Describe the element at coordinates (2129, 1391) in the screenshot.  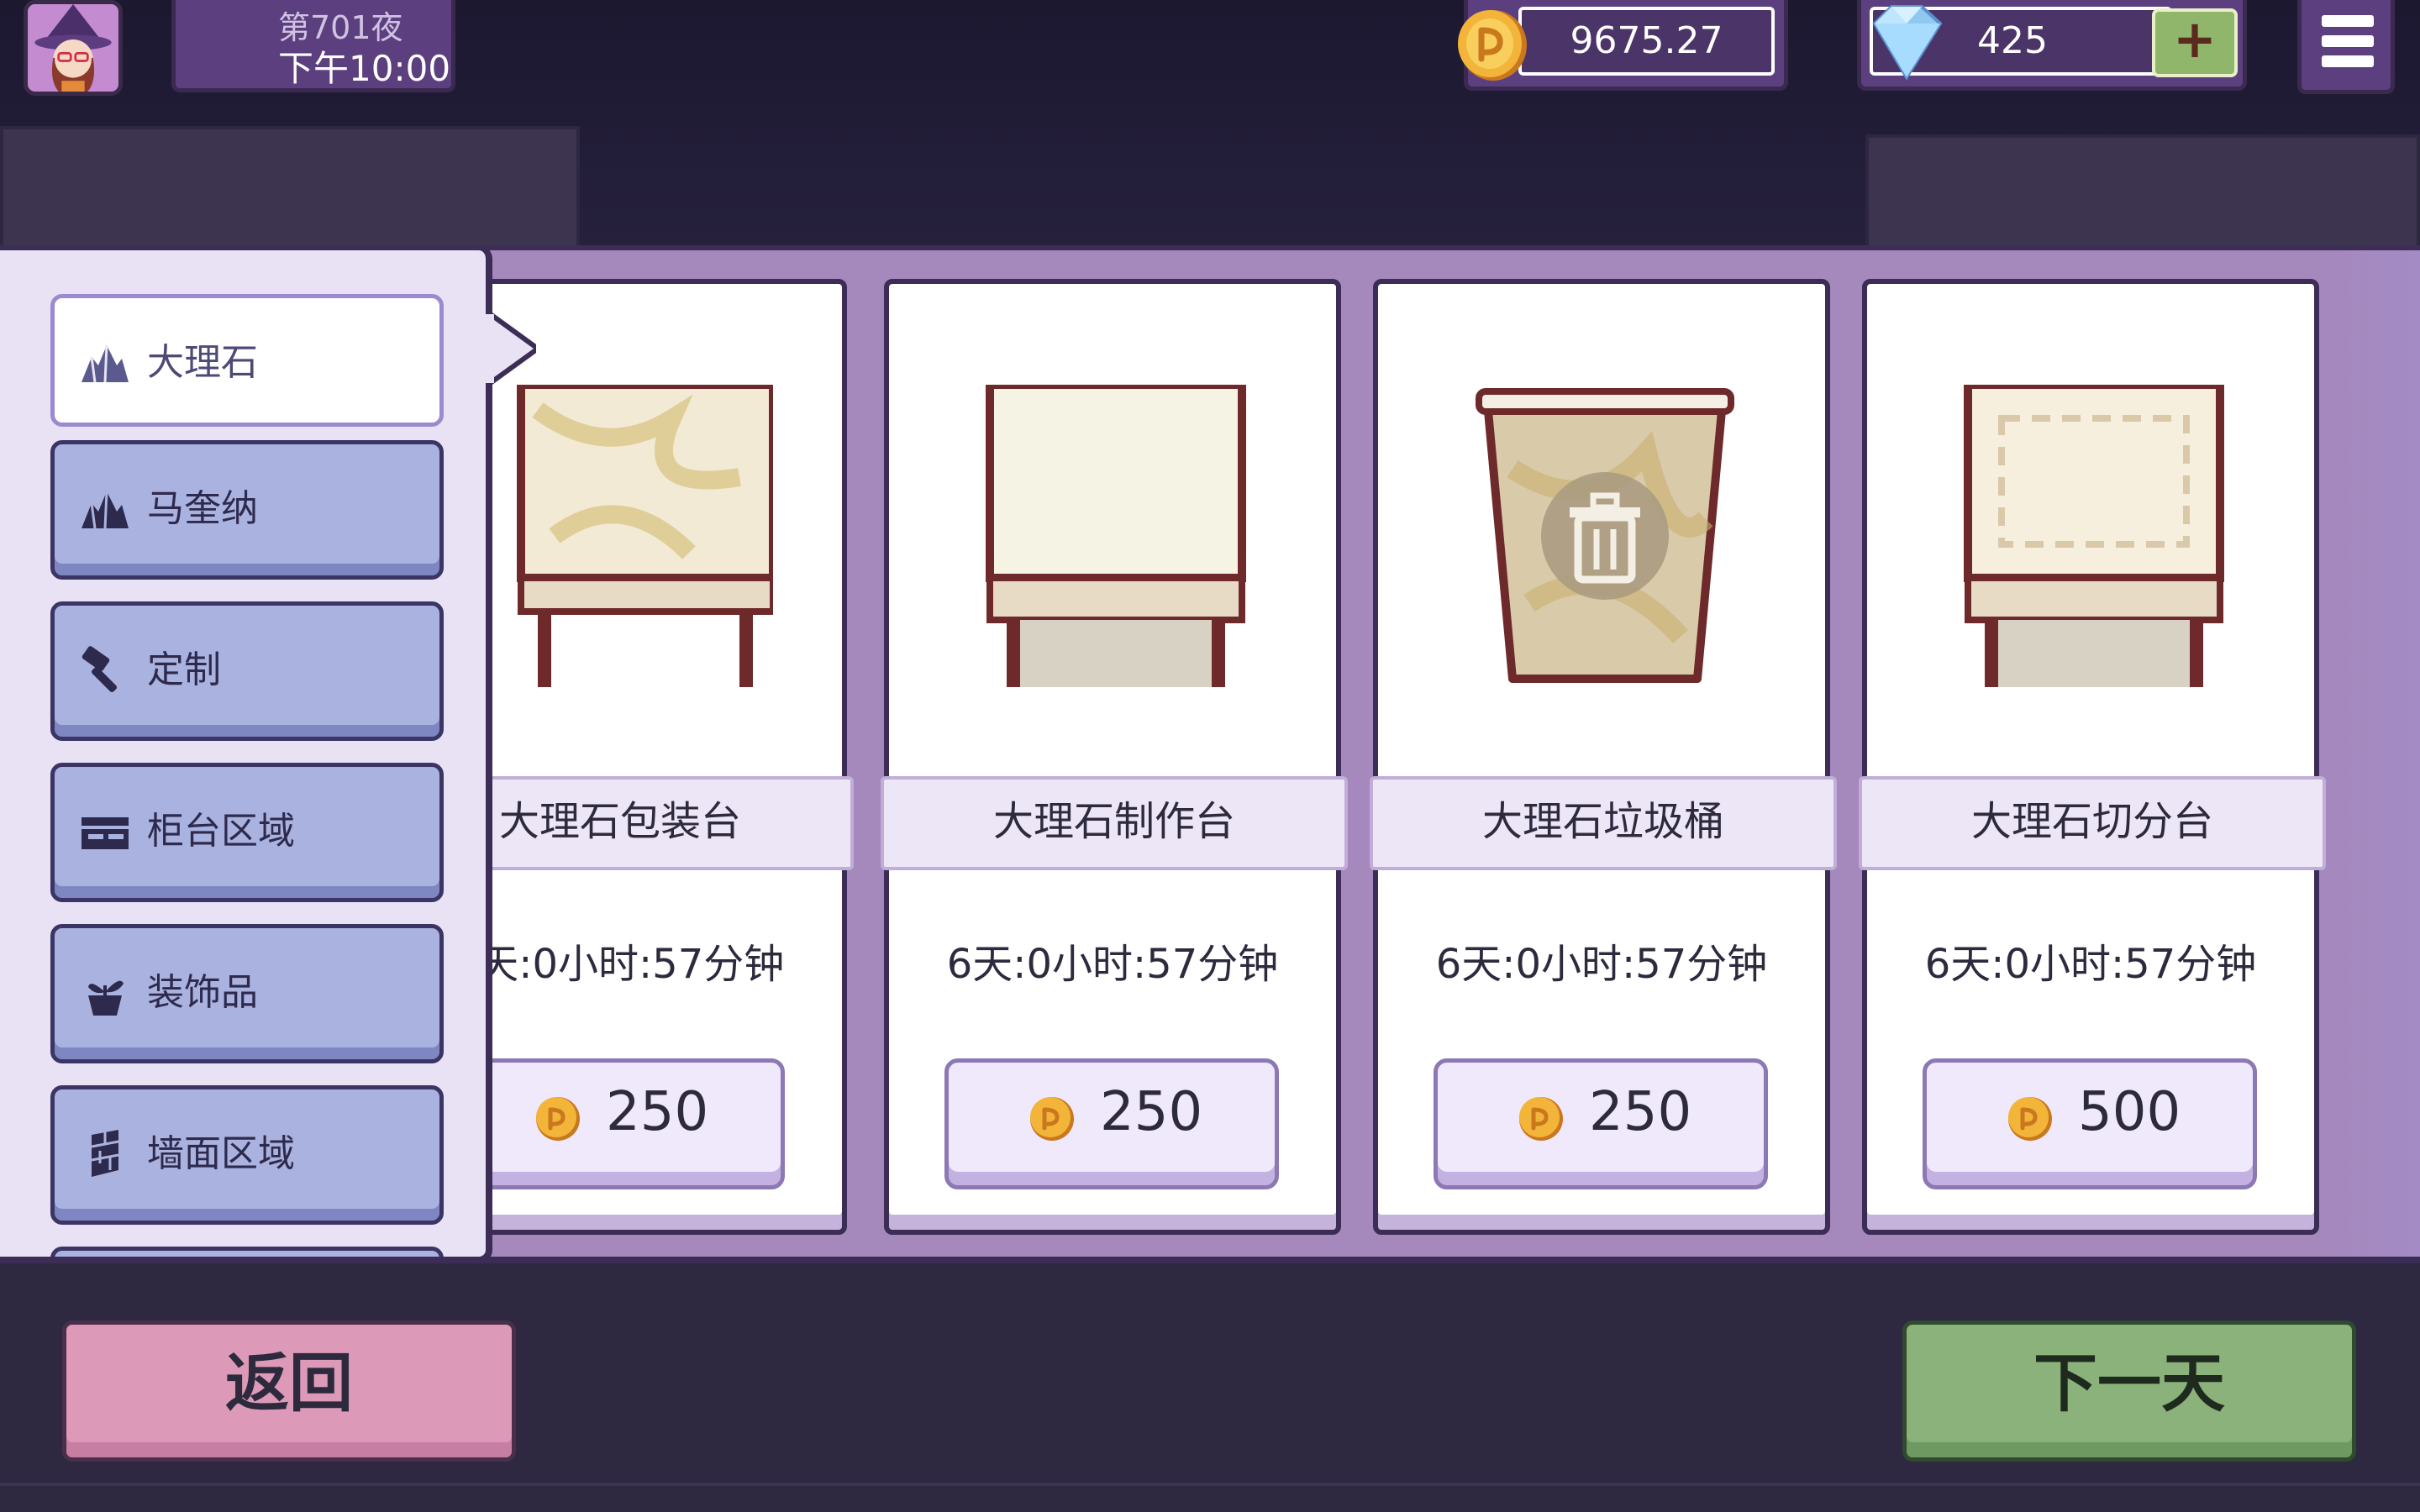
I see `next-day-button: 下一天` at that location.